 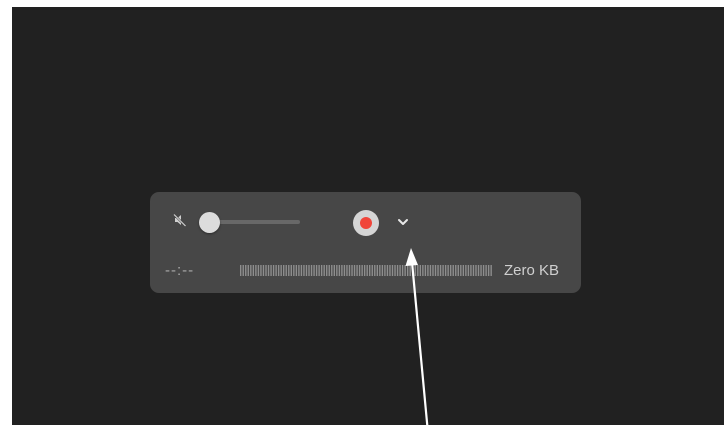 I want to click on chevron-down-icon, so click(x=403, y=222).